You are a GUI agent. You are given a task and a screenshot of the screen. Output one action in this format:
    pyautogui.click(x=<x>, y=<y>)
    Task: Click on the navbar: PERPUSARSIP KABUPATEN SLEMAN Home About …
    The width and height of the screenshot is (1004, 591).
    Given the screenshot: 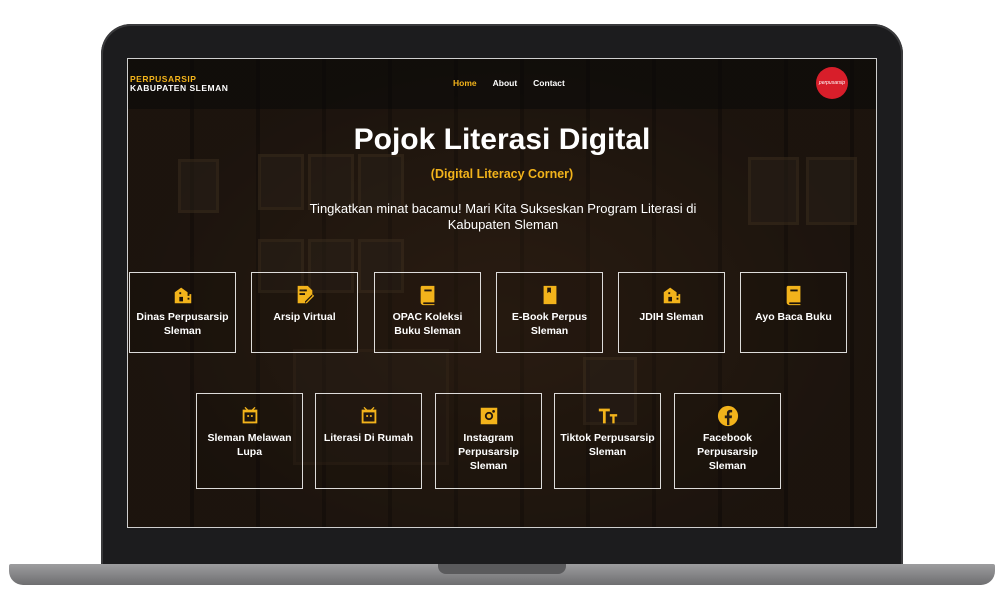 What is the action you would take?
    pyautogui.click(x=502, y=84)
    